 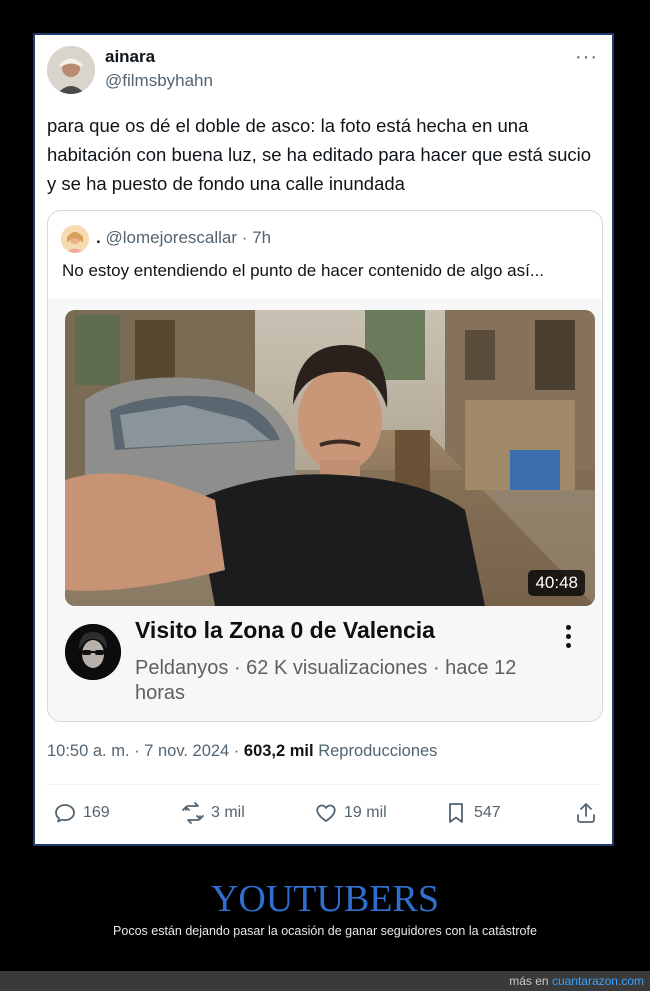 What do you see at coordinates (365, 812) in the screenshot?
I see `like-count: 19 mil` at bounding box center [365, 812].